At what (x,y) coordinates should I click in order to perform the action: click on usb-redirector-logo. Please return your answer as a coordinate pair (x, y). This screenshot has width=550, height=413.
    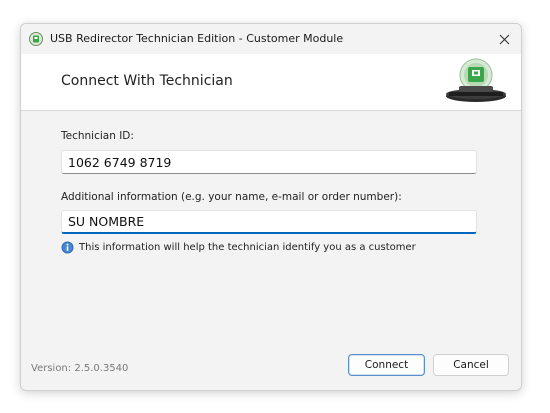
    Looking at the image, I should click on (476, 80).